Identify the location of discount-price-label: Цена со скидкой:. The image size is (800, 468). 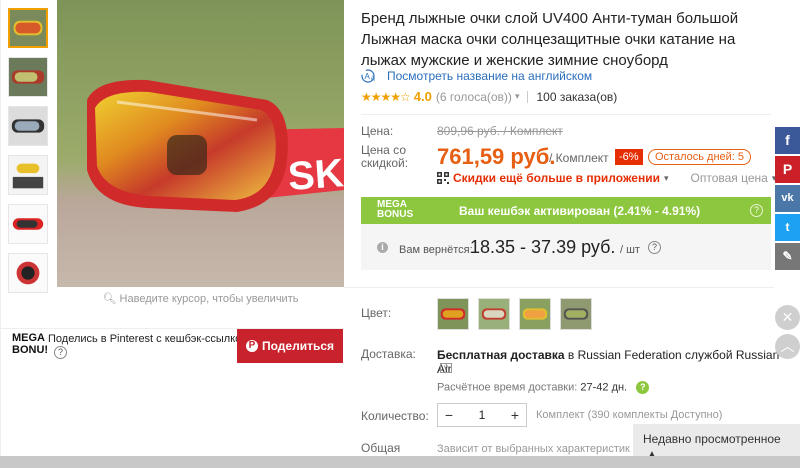
(384, 157).